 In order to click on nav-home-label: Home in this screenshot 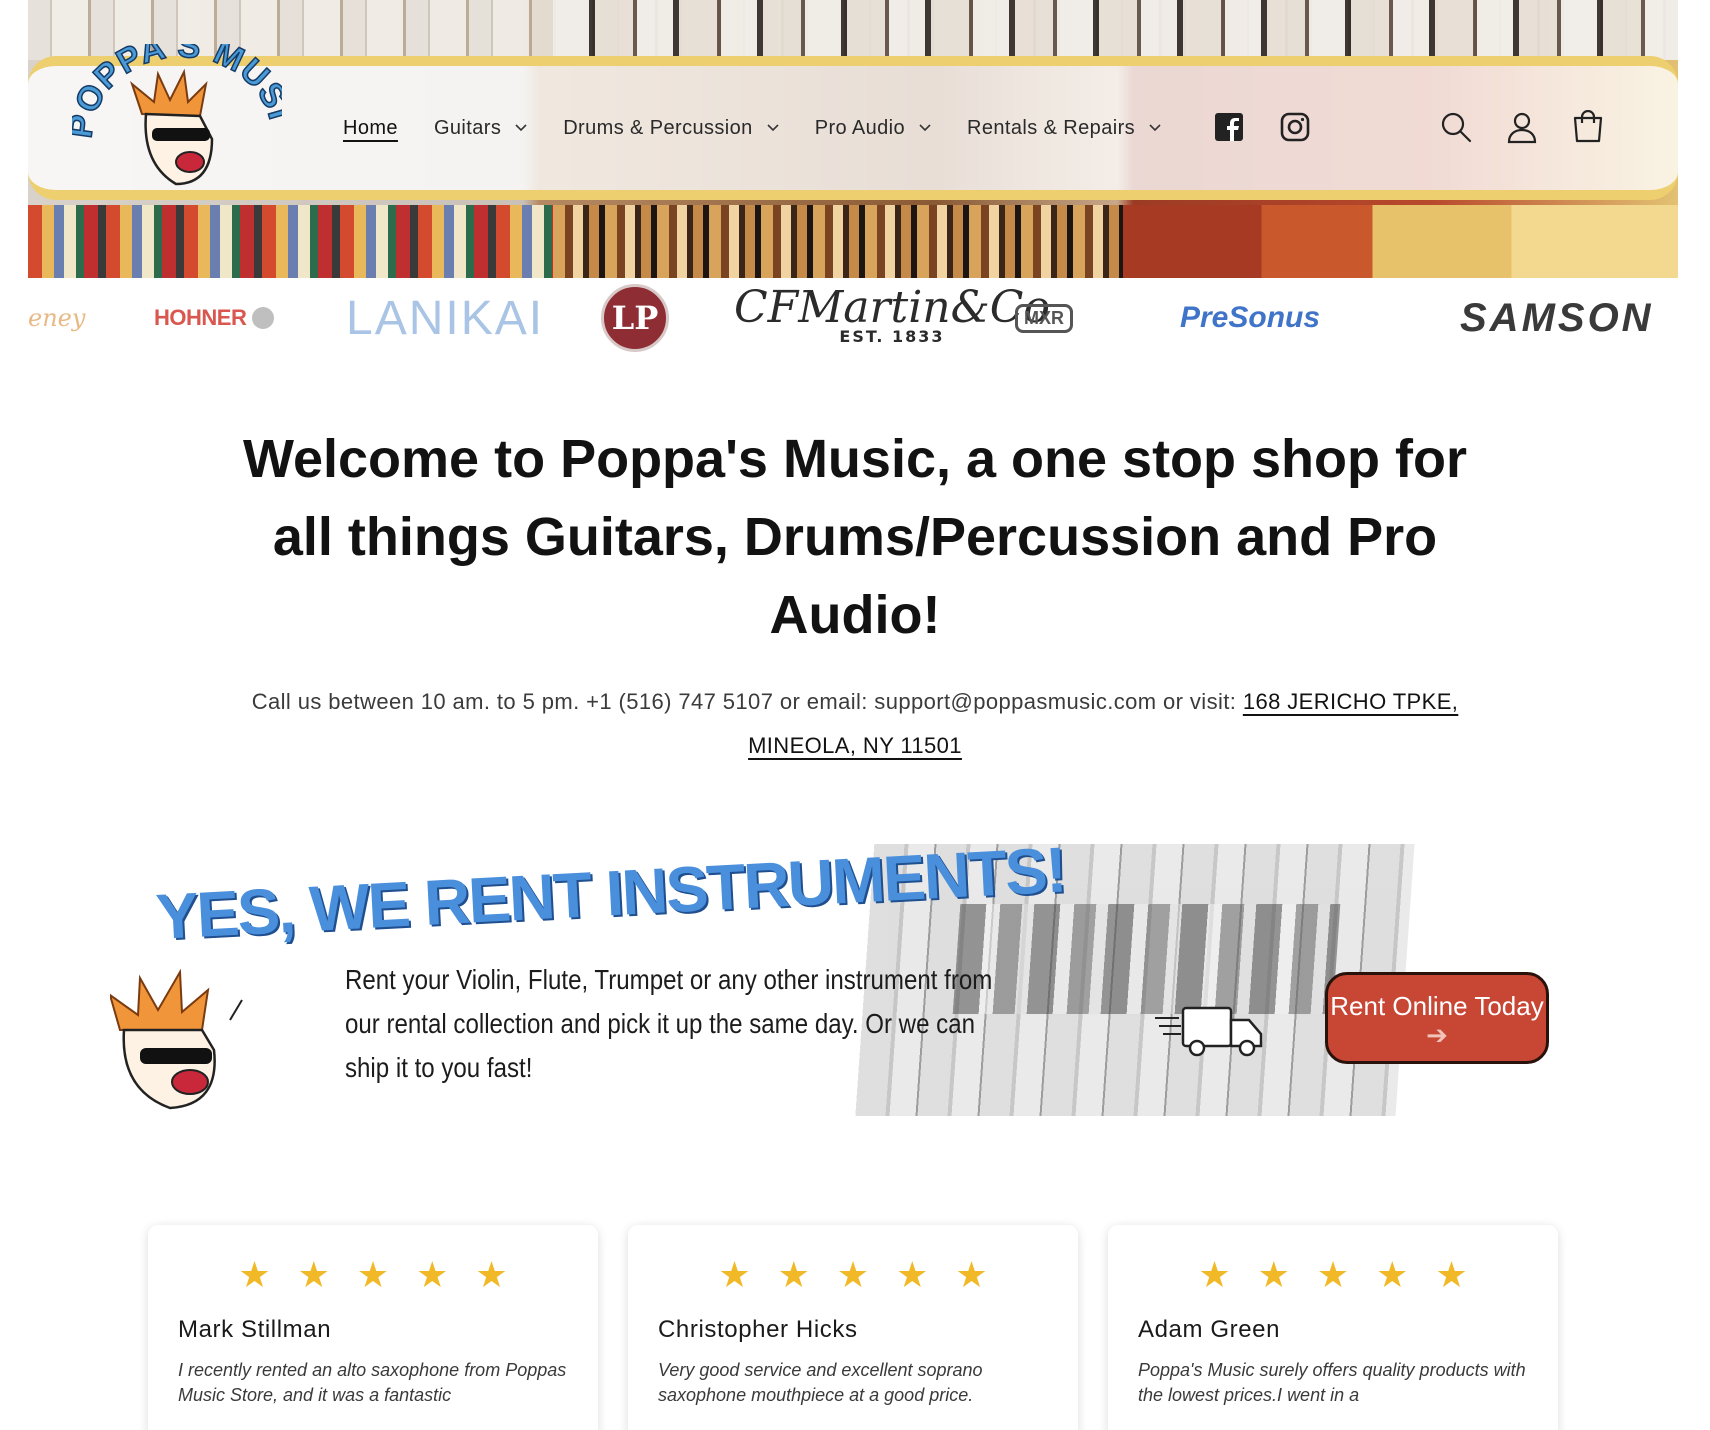, I will do `click(370, 127)`.